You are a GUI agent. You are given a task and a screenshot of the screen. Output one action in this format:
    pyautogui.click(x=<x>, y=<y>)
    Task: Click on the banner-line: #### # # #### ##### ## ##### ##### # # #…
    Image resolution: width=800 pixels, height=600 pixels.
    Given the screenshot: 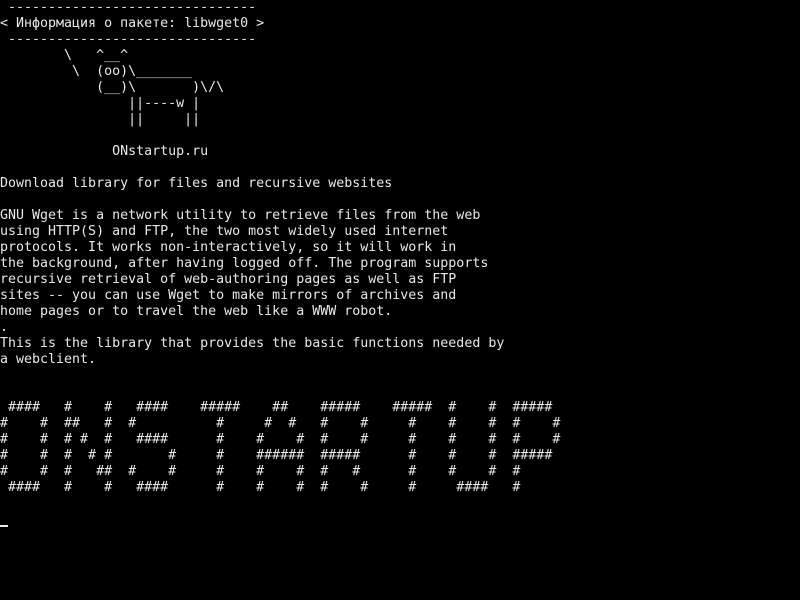 What is the action you would take?
    pyautogui.click(x=276, y=407)
    